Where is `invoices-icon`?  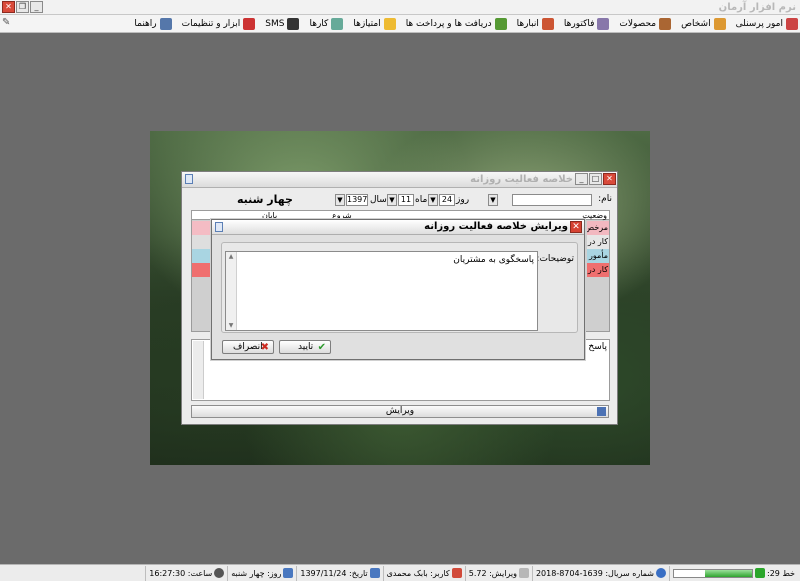 invoices-icon is located at coordinates (603, 23).